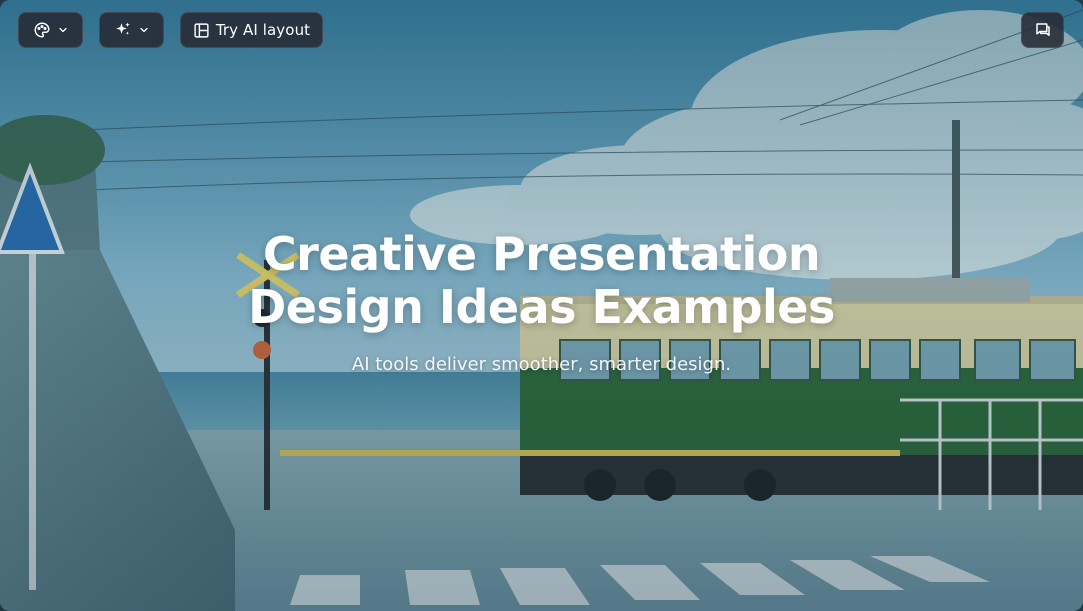 This screenshot has width=1083, height=611. I want to click on theme-dropdown-button, so click(50, 30).